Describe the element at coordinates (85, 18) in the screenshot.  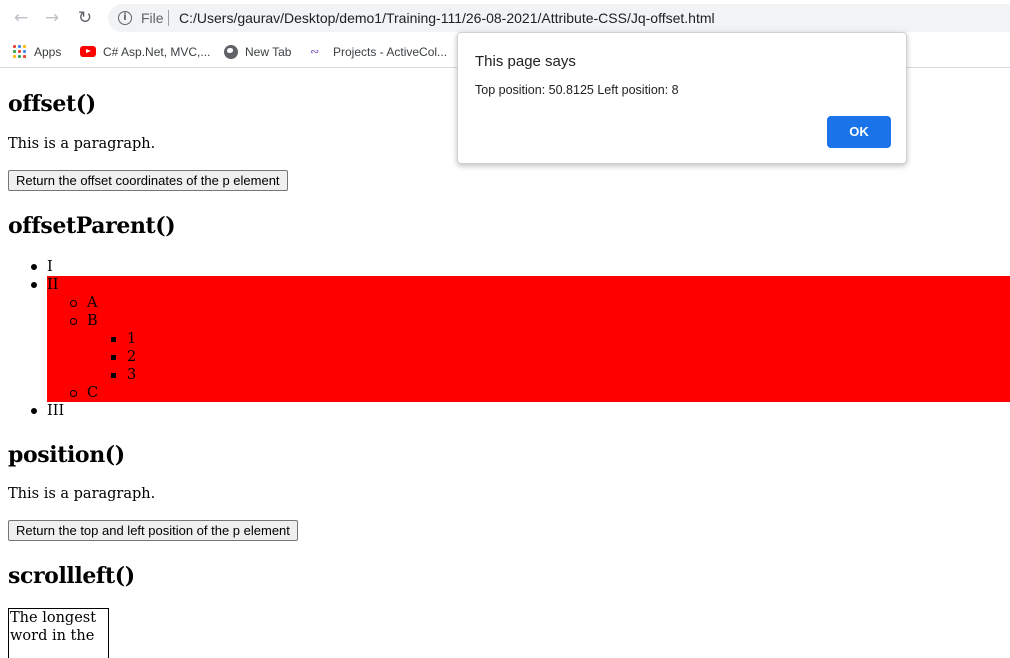
I see `reload-icon: ↻` at that location.